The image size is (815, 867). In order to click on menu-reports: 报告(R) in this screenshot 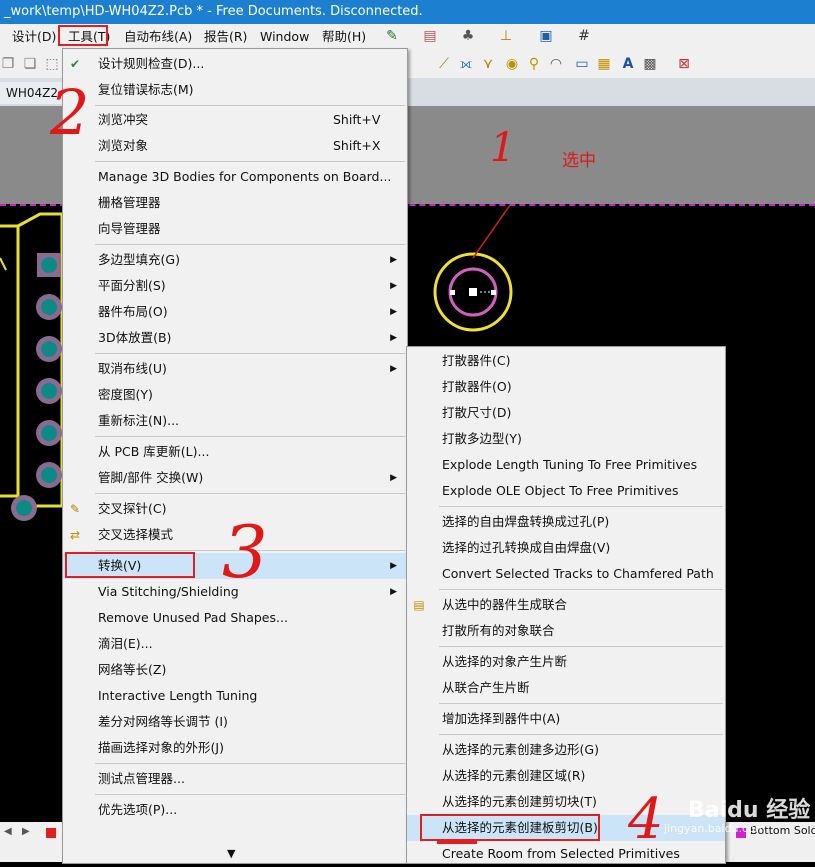, I will do `click(225, 37)`.